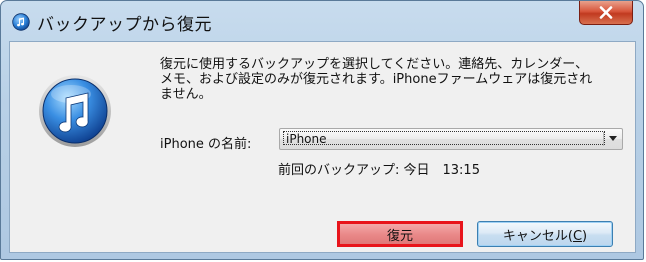 This screenshot has height=262, width=646. I want to click on device-name-label: iPhone の名前:, so click(206, 144).